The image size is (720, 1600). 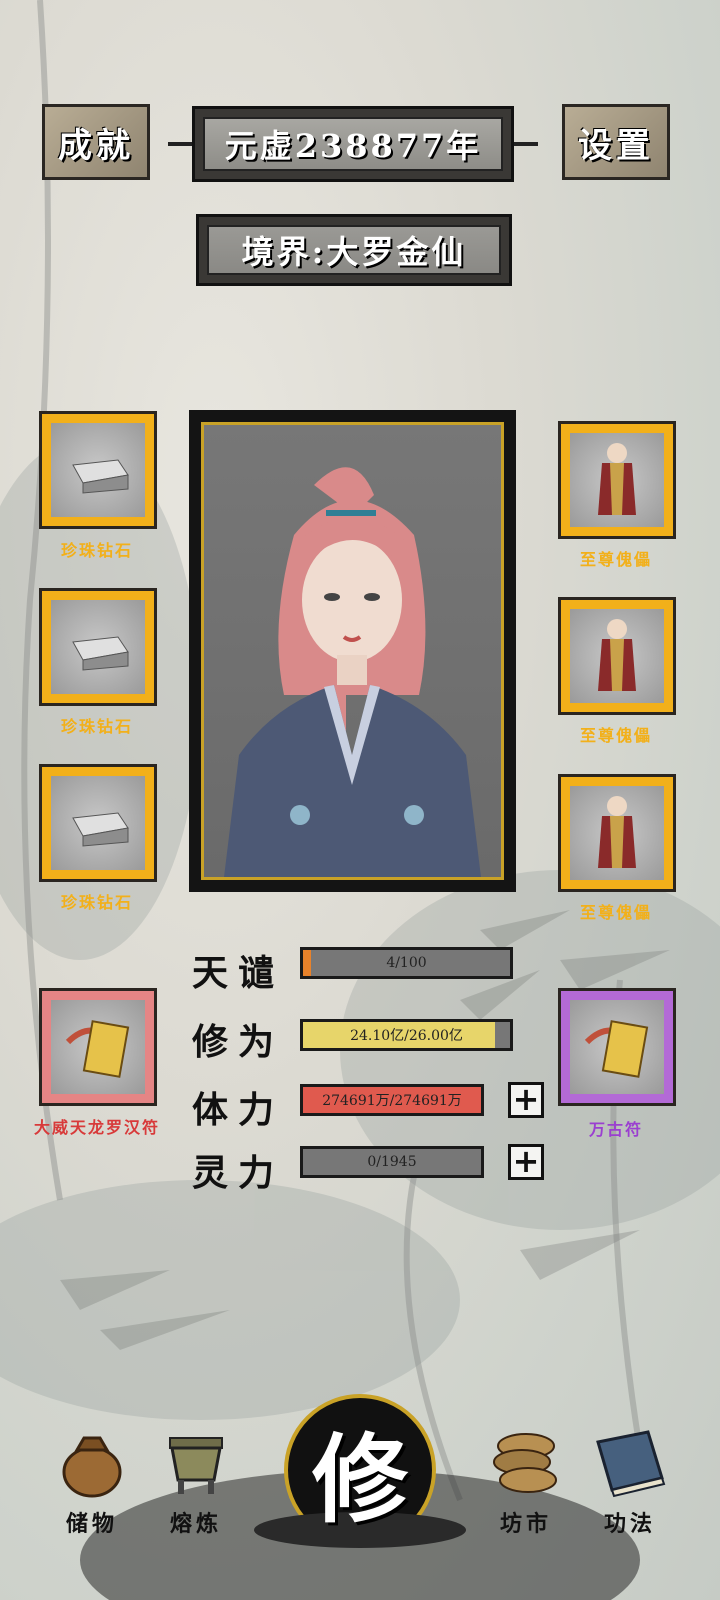 What do you see at coordinates (96, 550) in the screenshot?
I see `item-label-left-1: 珍珠钻石` at bounding box center [96, 550].